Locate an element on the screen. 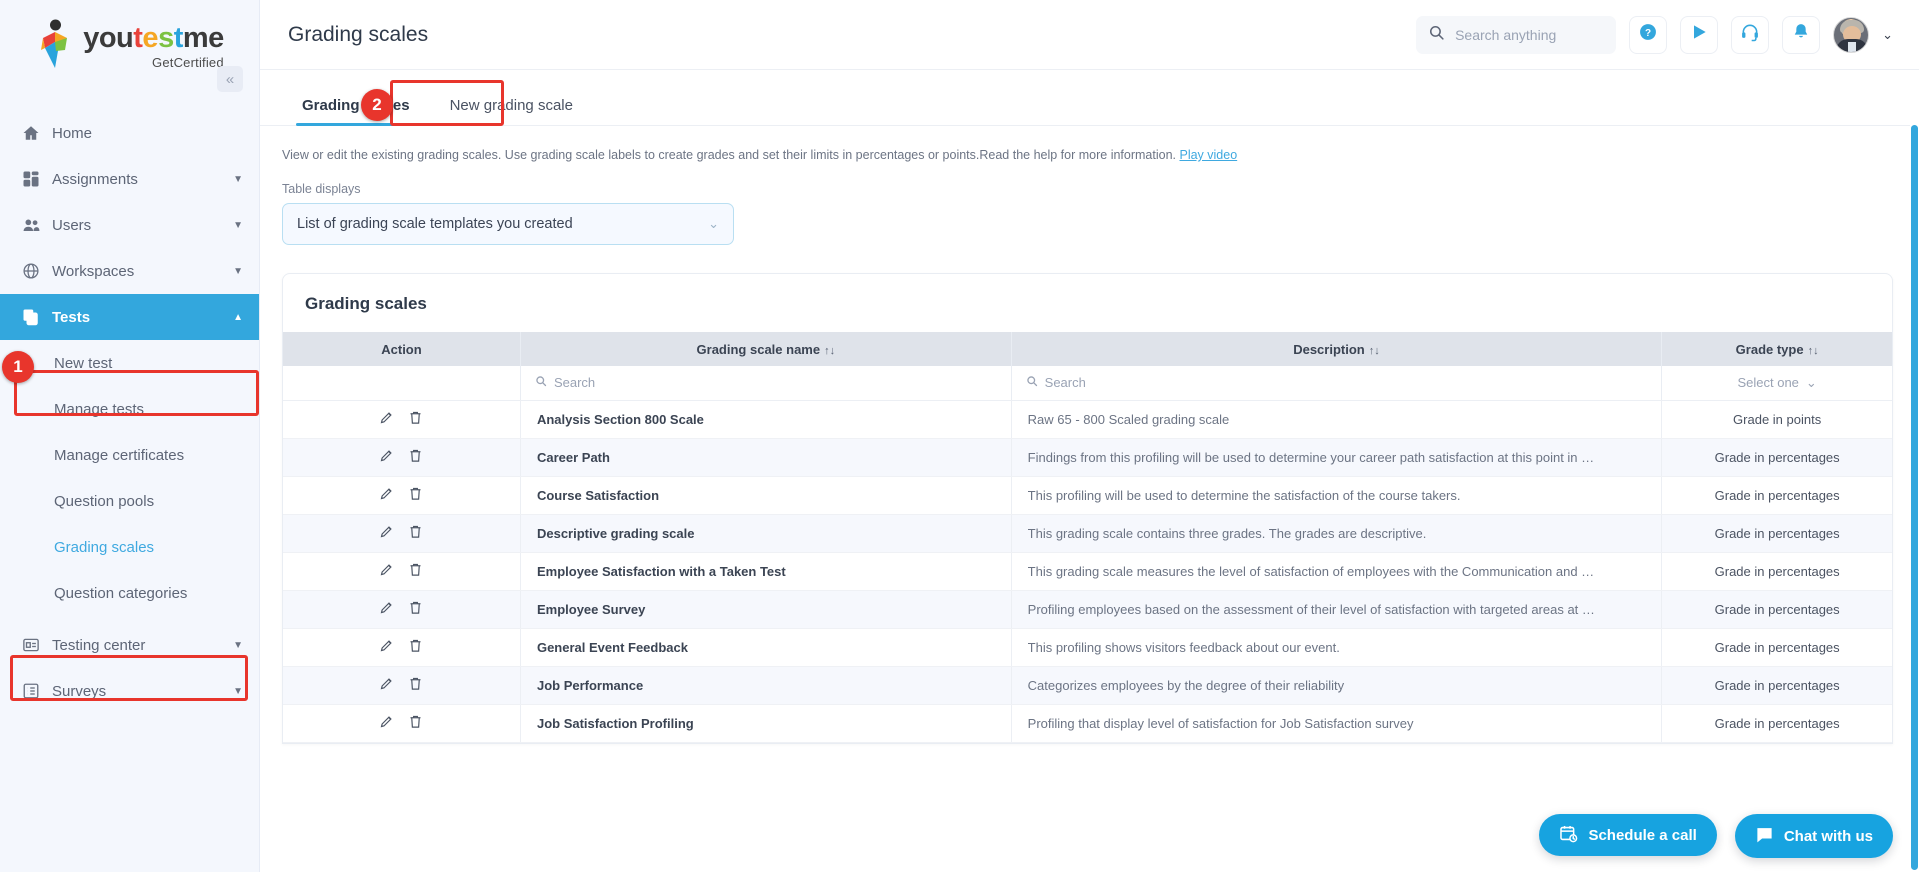  filter-name-placeholder: Search is located at coordinates (574, 383).